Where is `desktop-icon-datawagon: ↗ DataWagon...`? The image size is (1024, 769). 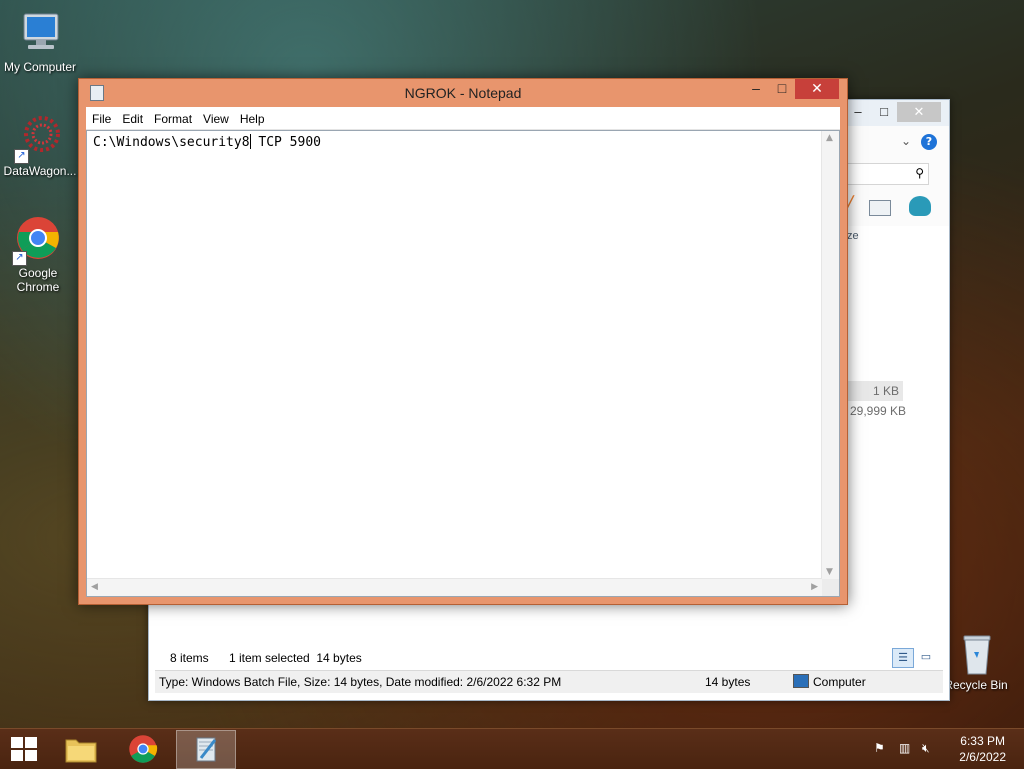 desktop-icon-datawagon: ↗ DataWagon... is located at coordinates (40, 146).